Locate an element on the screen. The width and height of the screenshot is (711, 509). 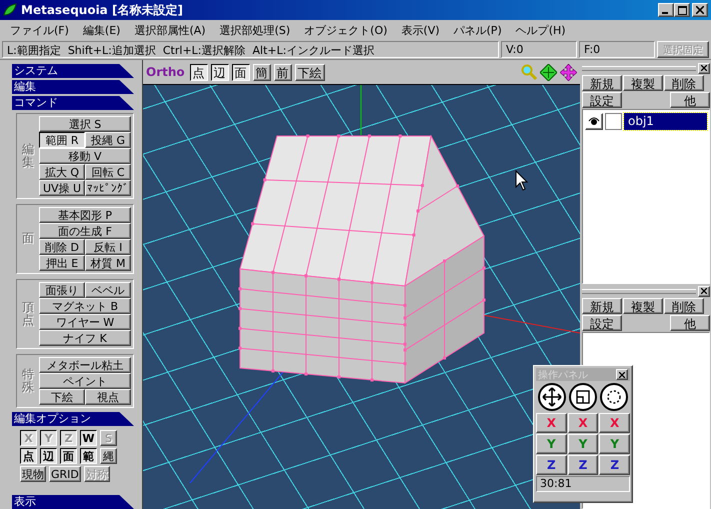
move-tool-button is located at coordinates (552, 397).